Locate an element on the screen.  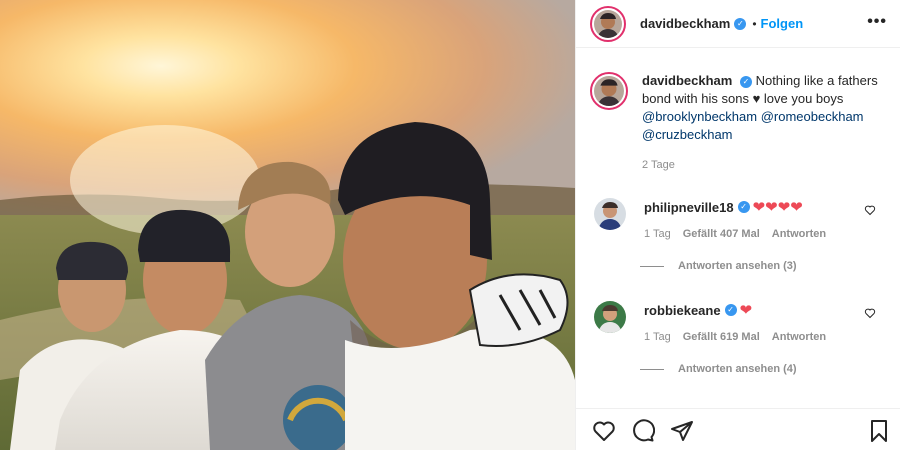
comment-line: philipneville18 ✓ ❤❤❤❤ is located at coordinates (744, 207).